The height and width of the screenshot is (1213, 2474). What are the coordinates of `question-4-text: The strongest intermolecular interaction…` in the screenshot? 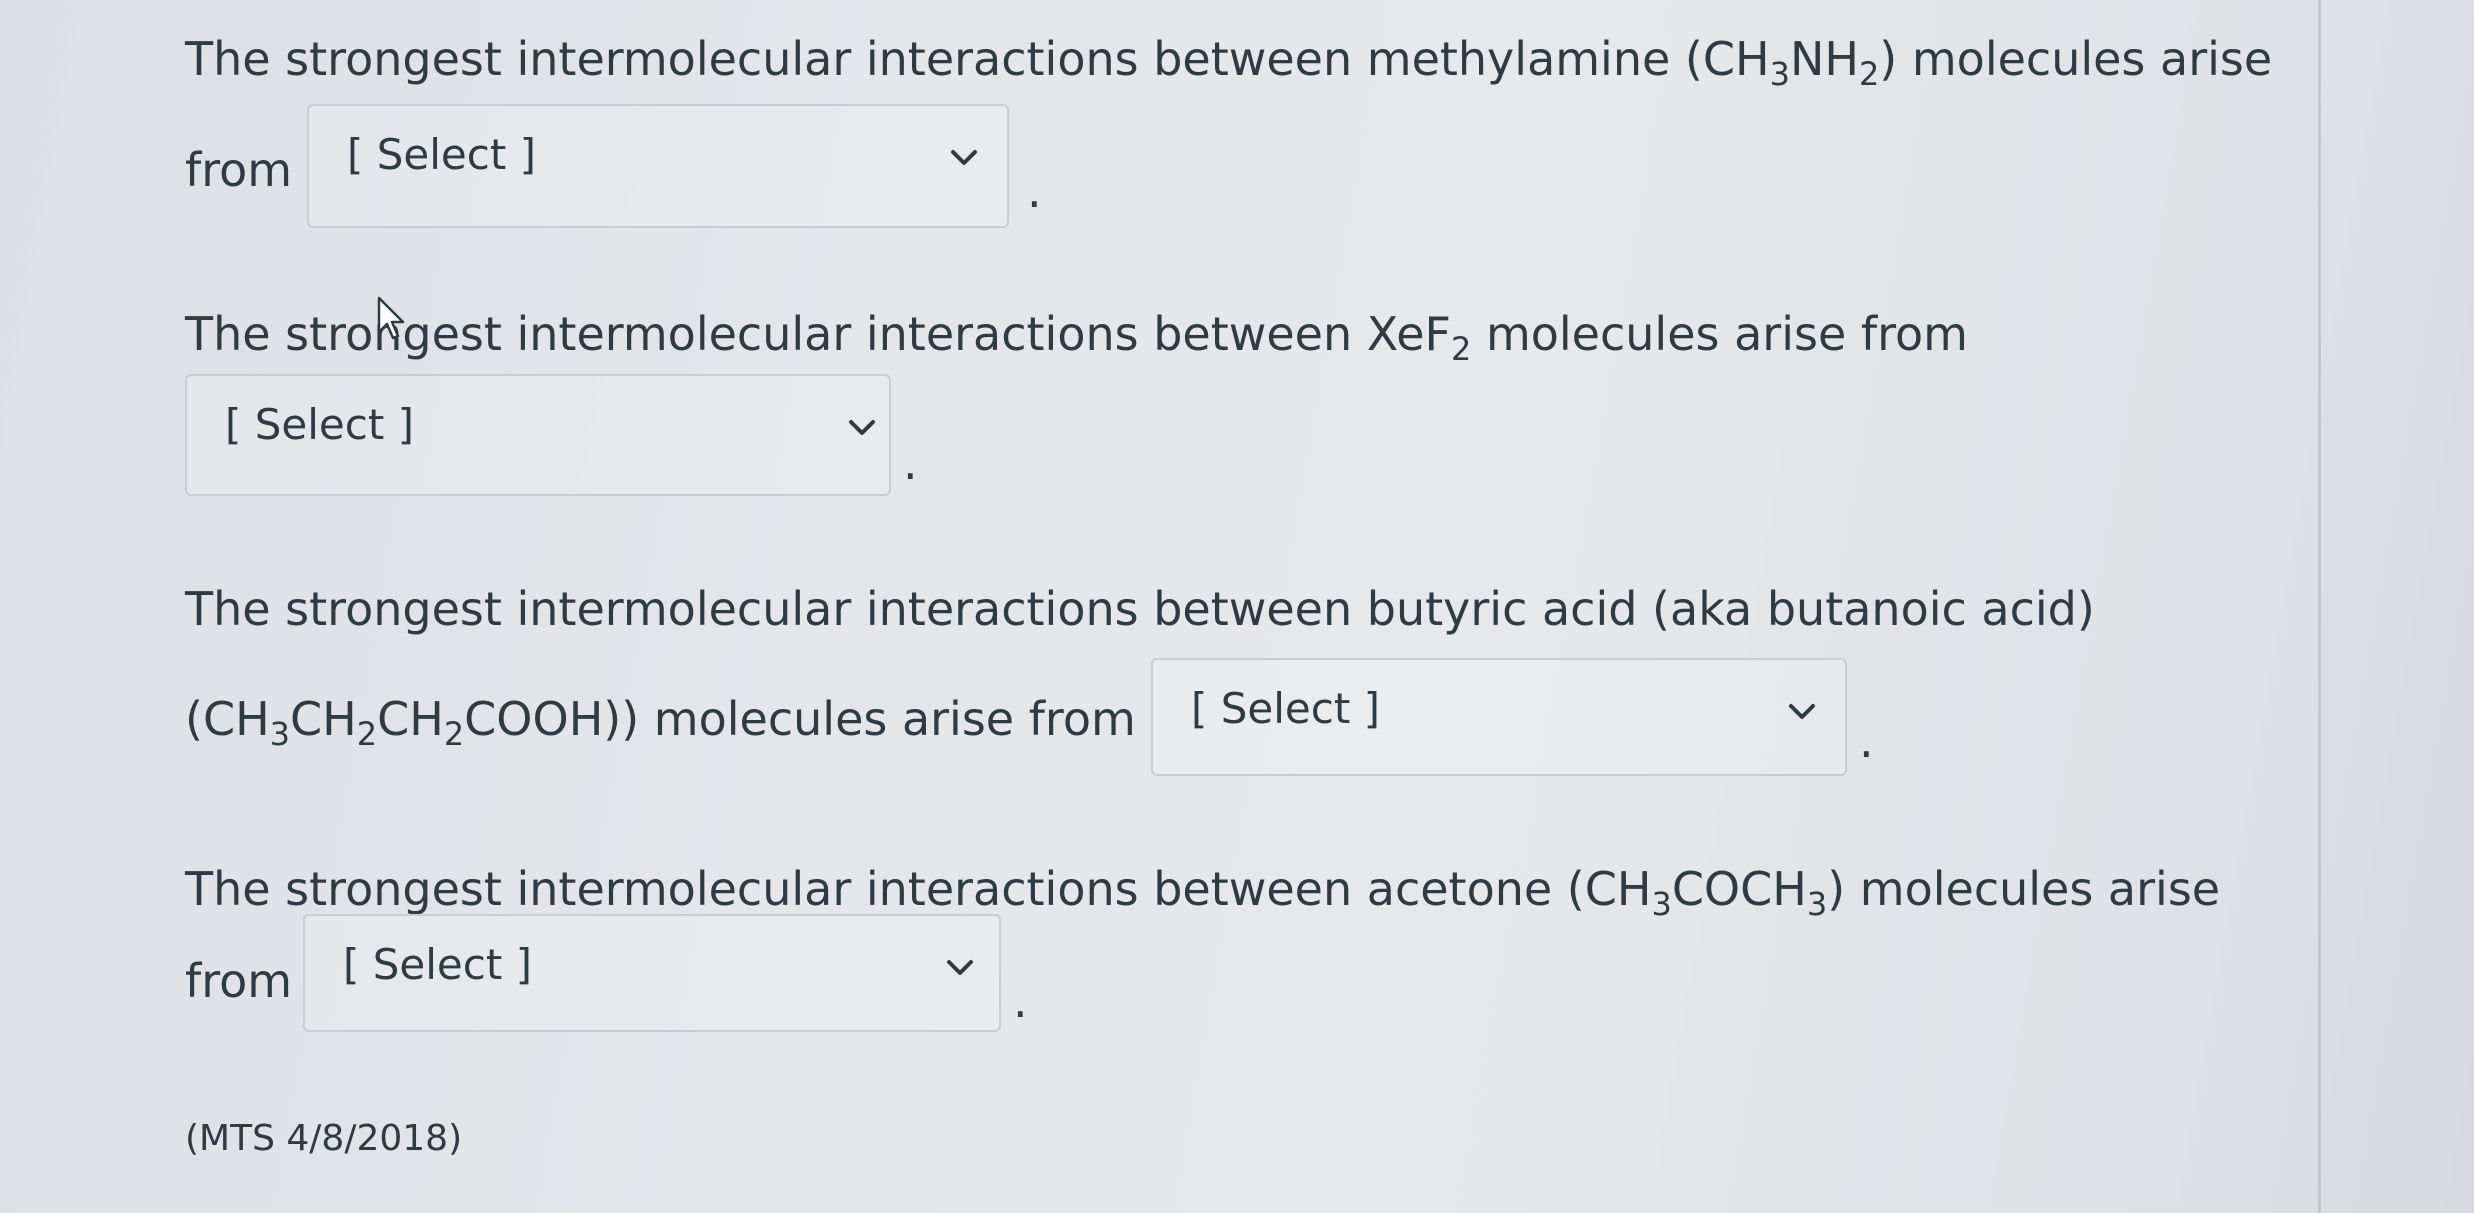 It's located at (1203, 892).